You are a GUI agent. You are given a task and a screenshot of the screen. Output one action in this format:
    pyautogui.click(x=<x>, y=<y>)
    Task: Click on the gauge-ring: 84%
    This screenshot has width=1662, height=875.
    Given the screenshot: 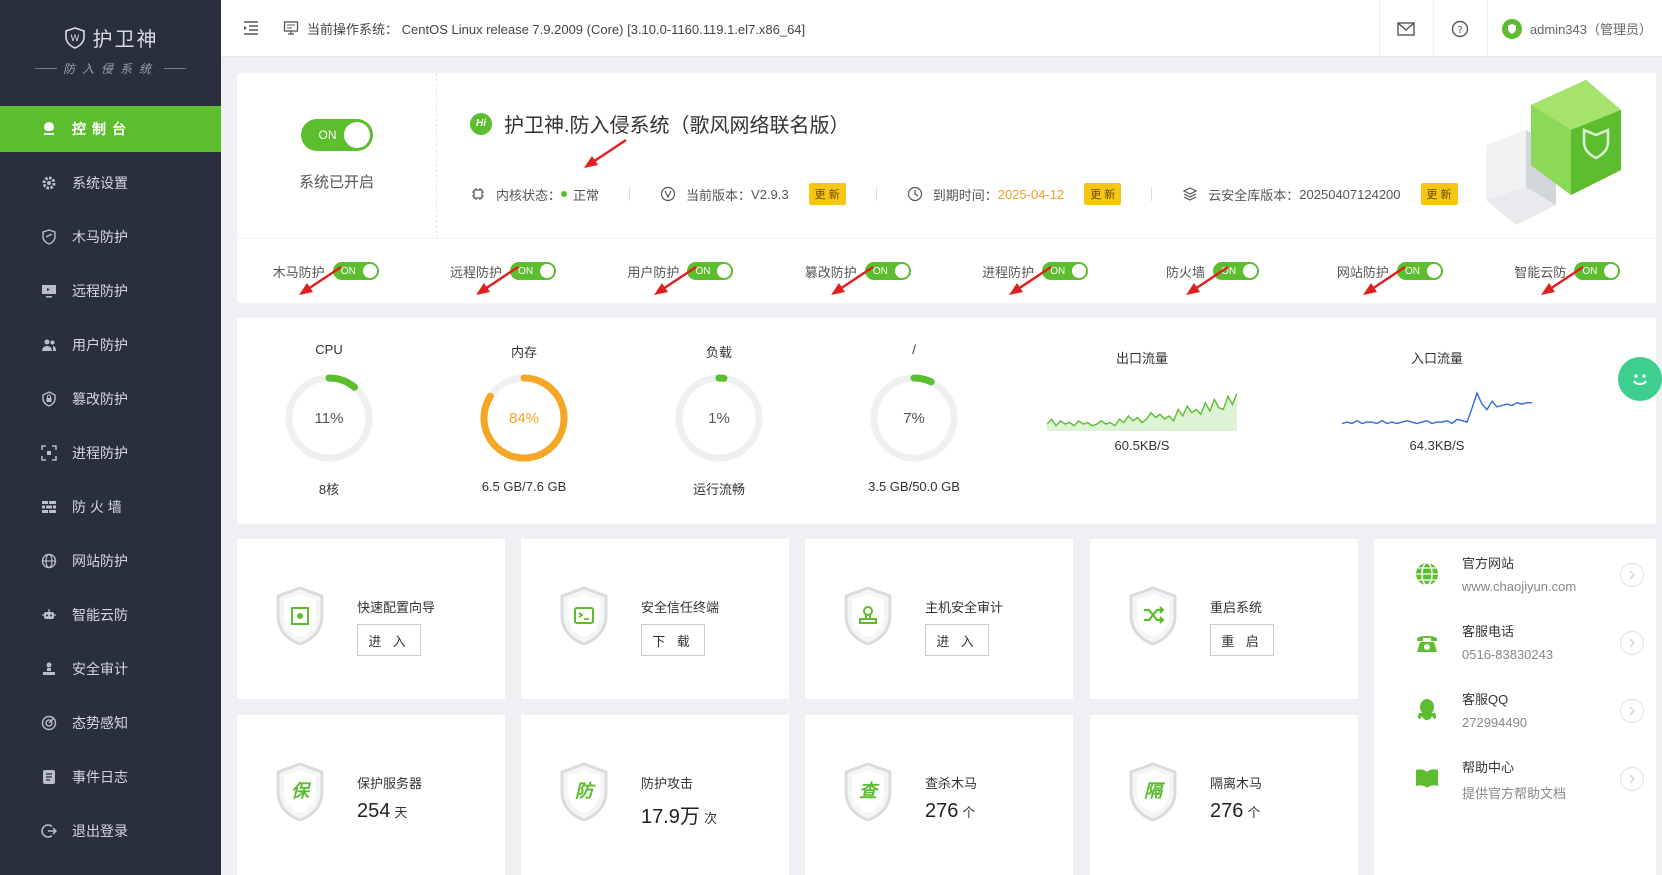 What is the action you would take?
    pyautogui.click(x=524, y=418)
    